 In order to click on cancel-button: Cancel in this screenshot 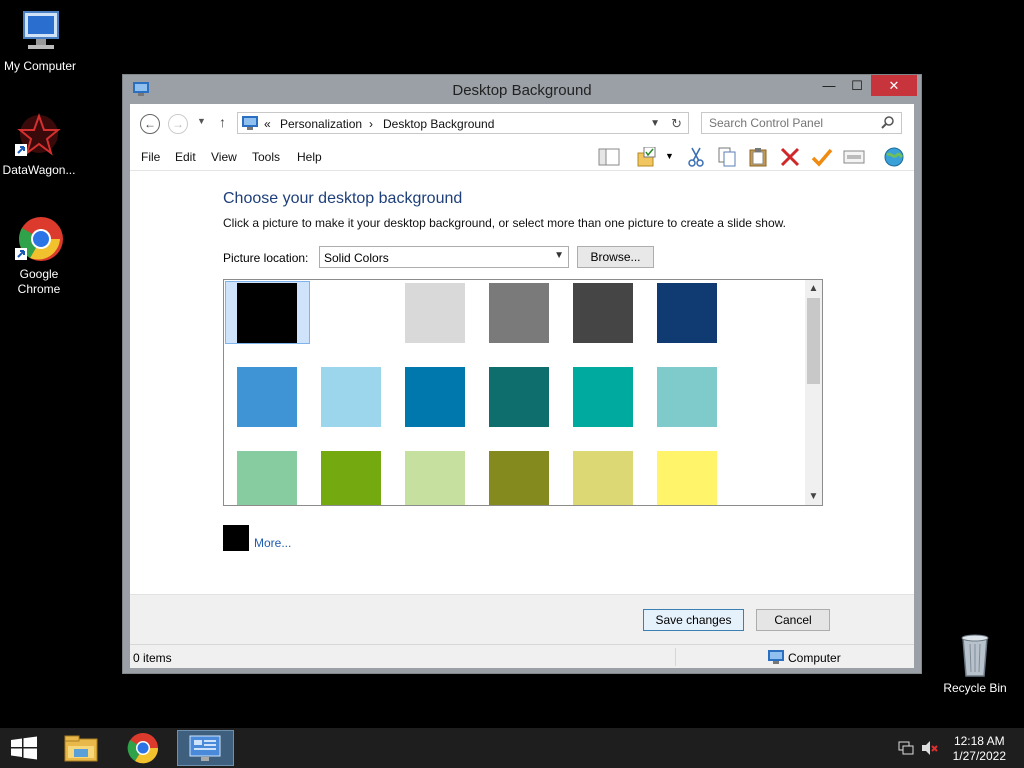, I will do `click(793, 620)`.